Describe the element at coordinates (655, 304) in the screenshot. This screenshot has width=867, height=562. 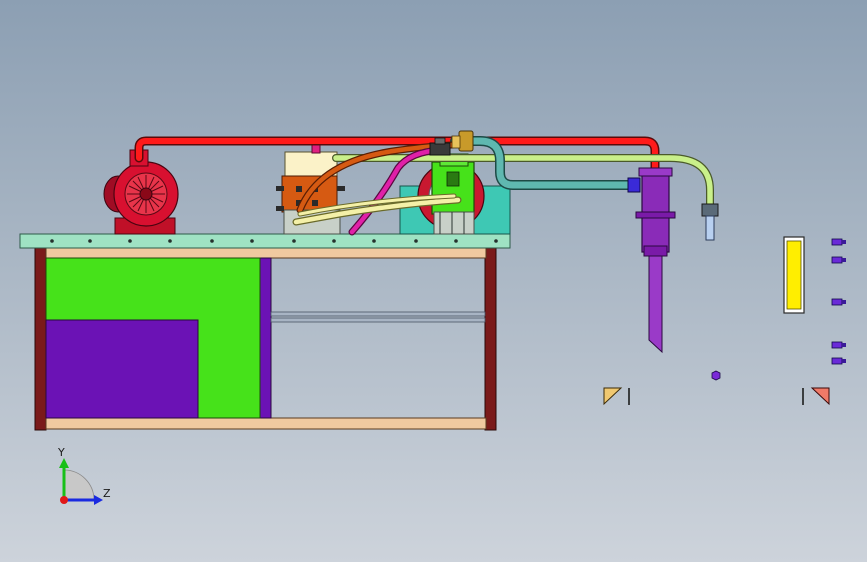
I see `nozzle-lance` at that location.